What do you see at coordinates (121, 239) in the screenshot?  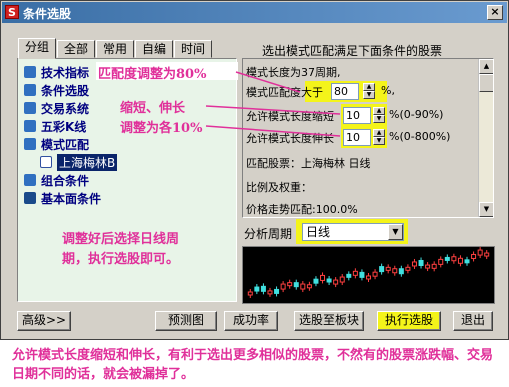 I see `annotation-period-1: 调整好后选择日线周` at bounding box center [121, 239].